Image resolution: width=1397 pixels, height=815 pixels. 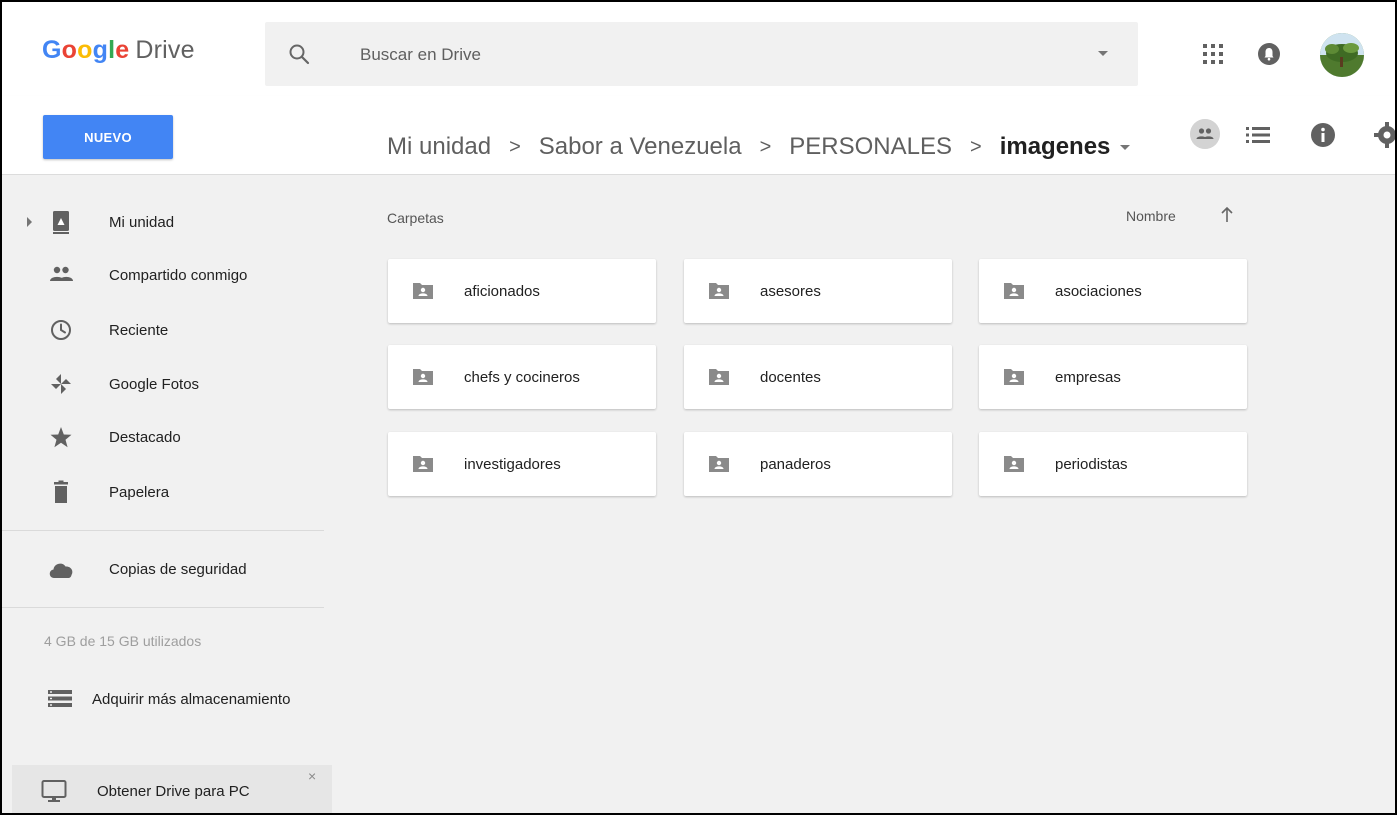 I want to click on folder-empresas: empresas, so click(x=1113, y=377).